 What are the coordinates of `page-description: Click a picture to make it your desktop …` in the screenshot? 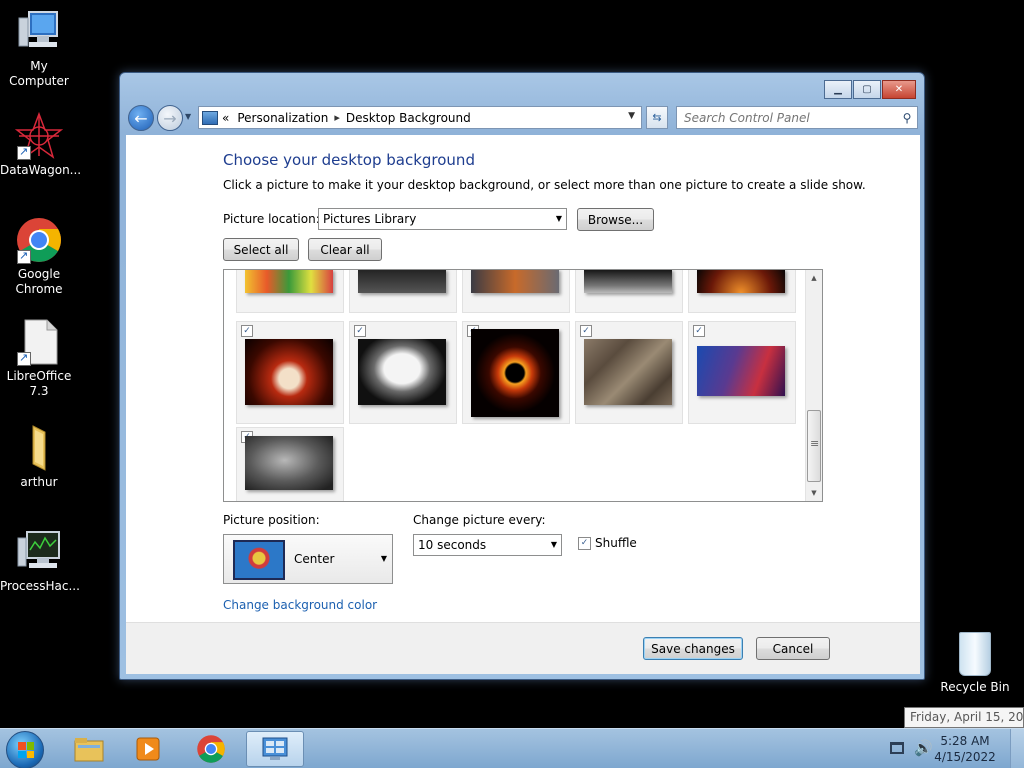 It's located at (544, 185).